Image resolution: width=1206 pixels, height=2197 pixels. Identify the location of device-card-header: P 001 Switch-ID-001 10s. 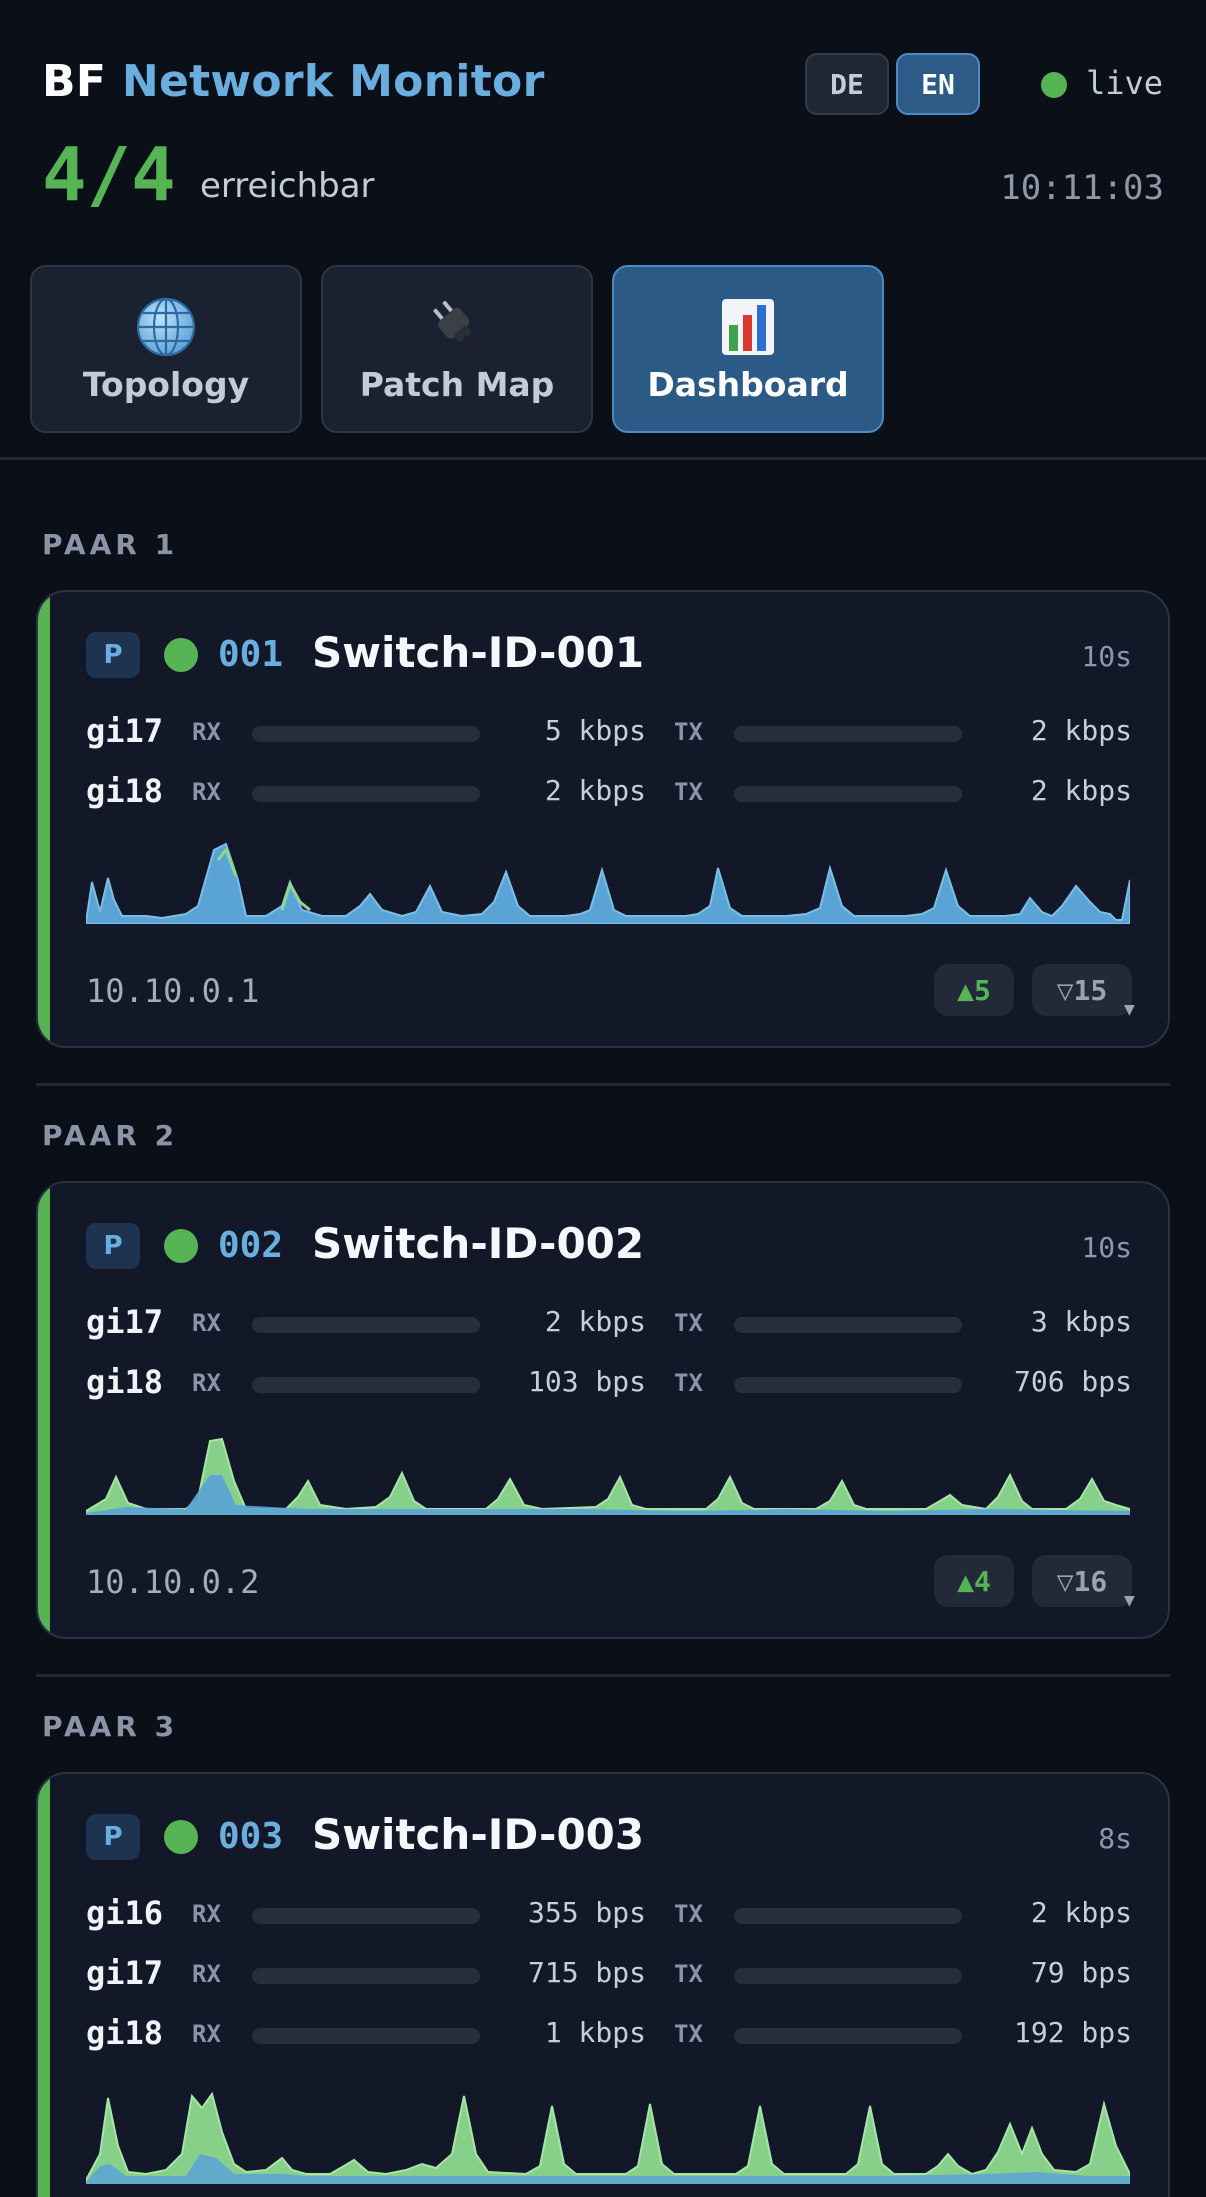
(609, 656).